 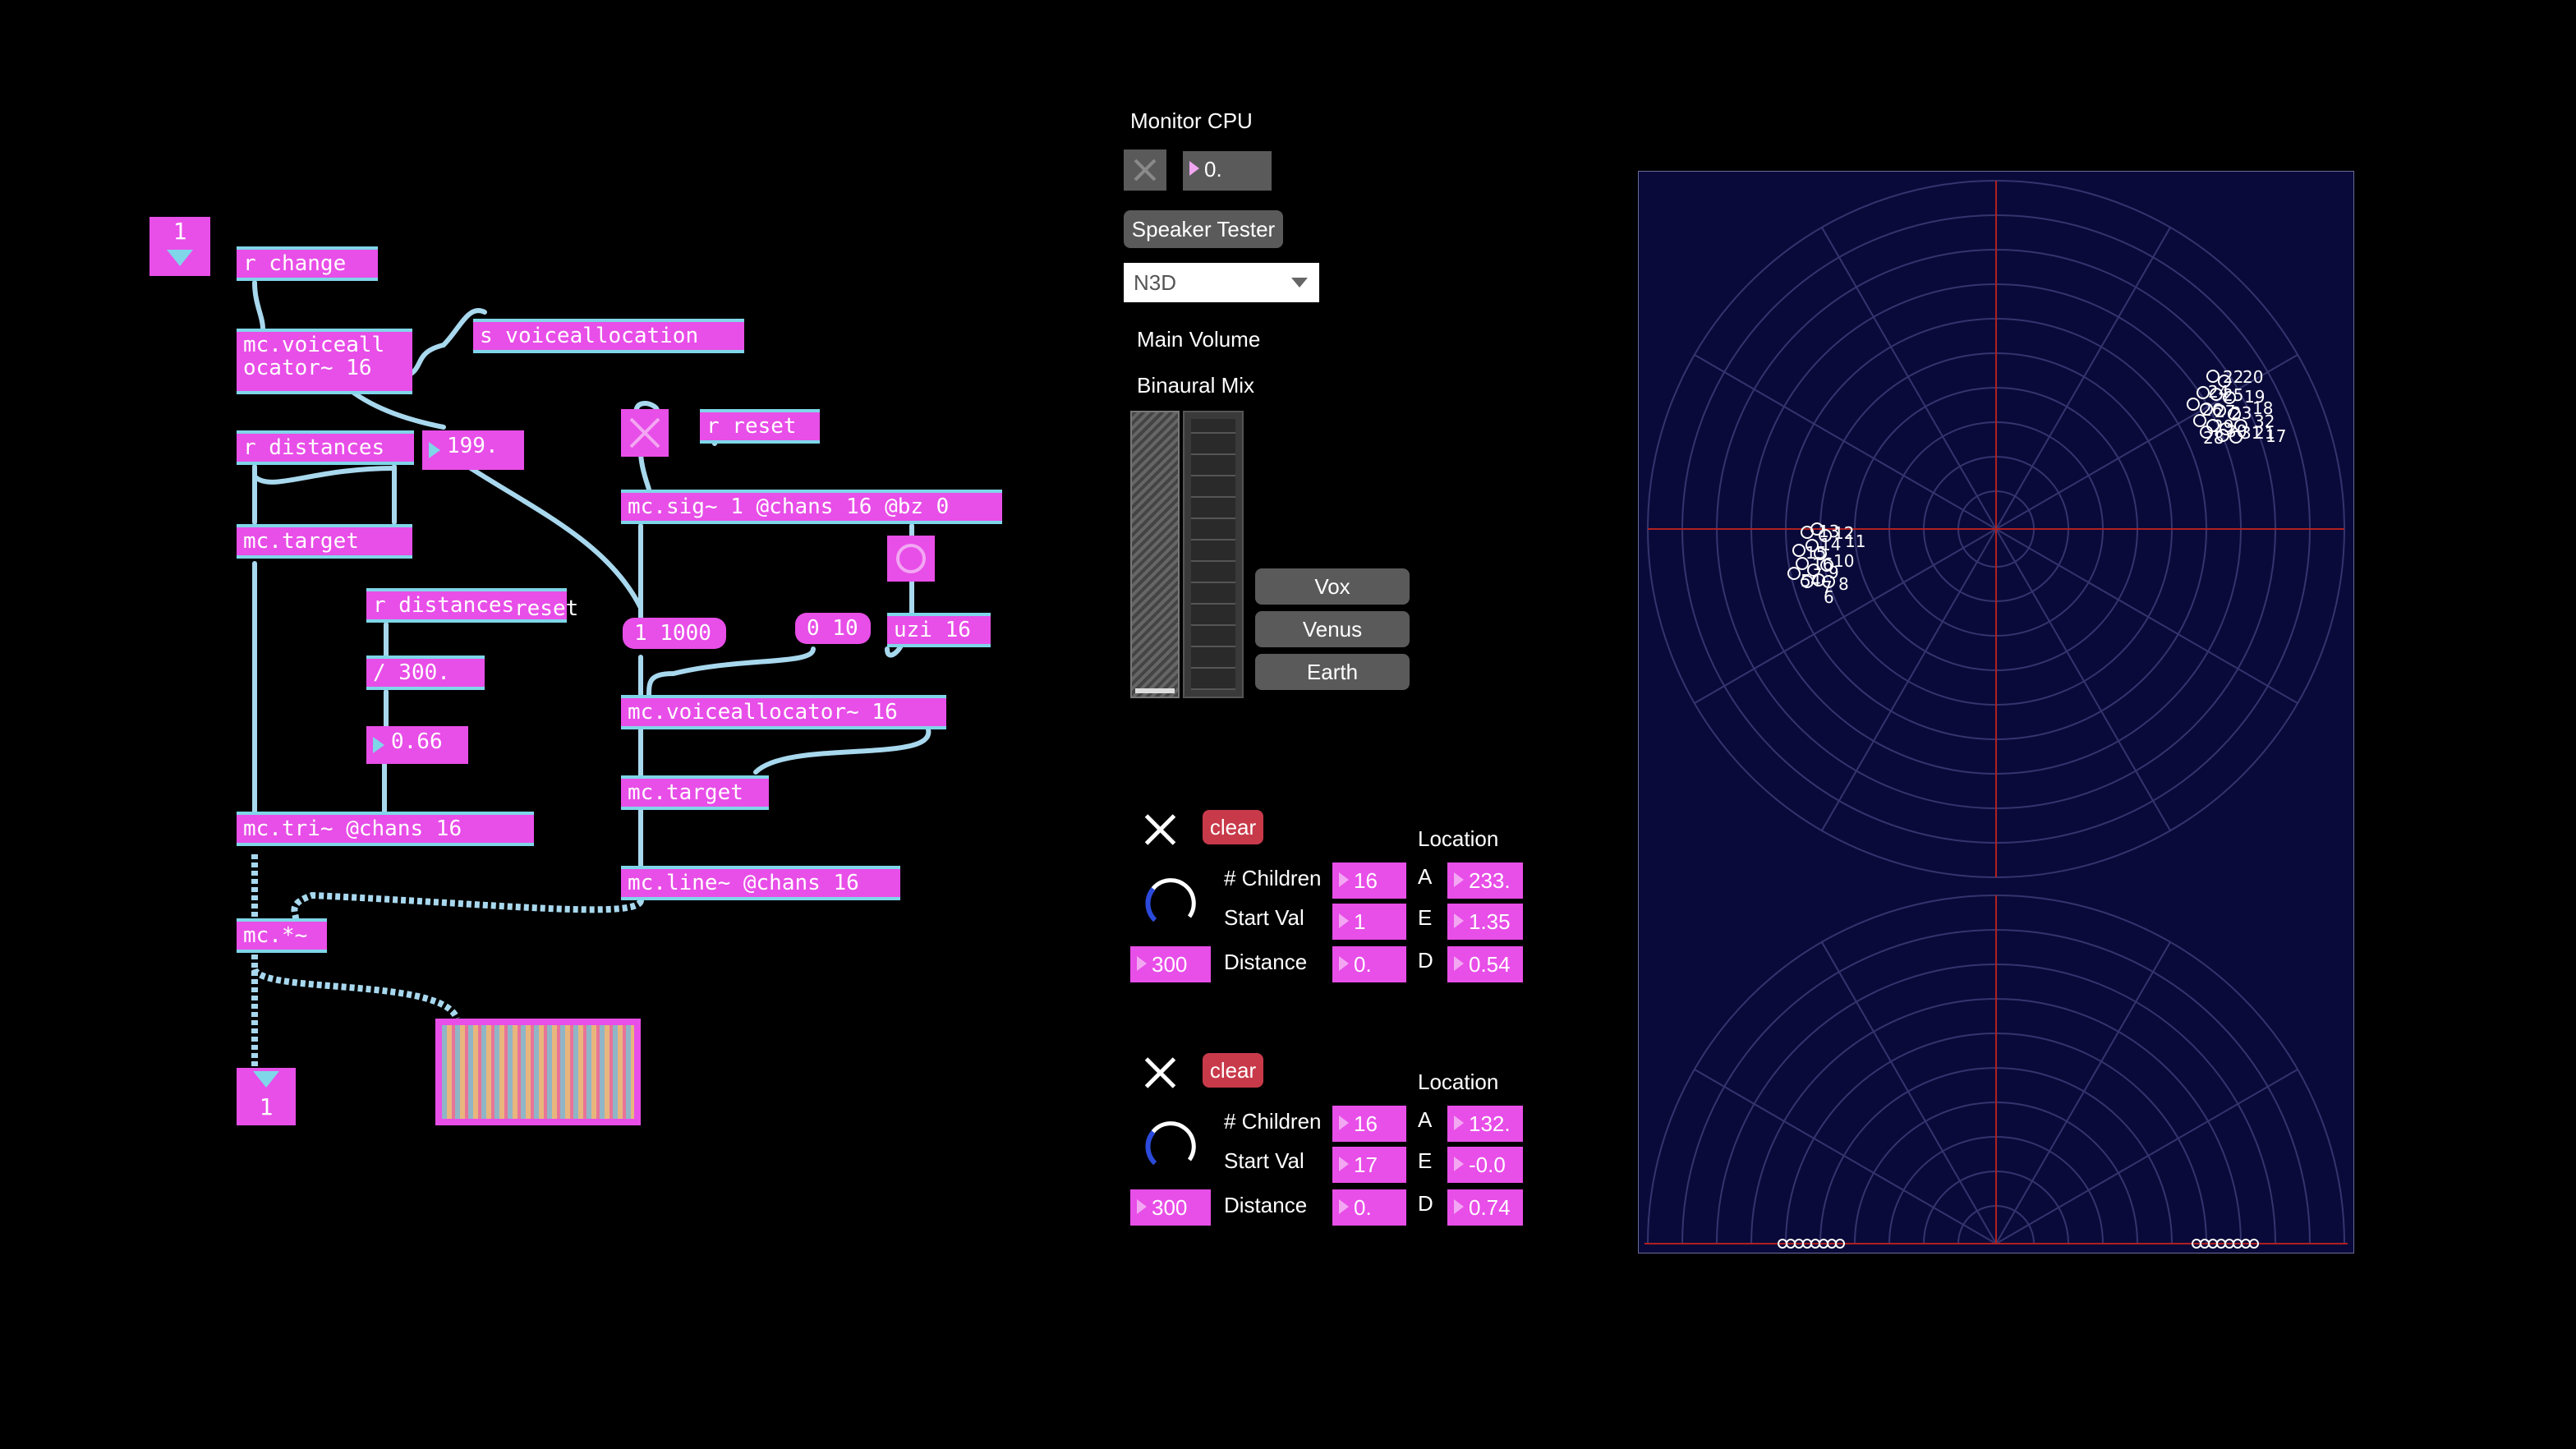 I want to click on source-1-dial, so click(x=1170, y=900).